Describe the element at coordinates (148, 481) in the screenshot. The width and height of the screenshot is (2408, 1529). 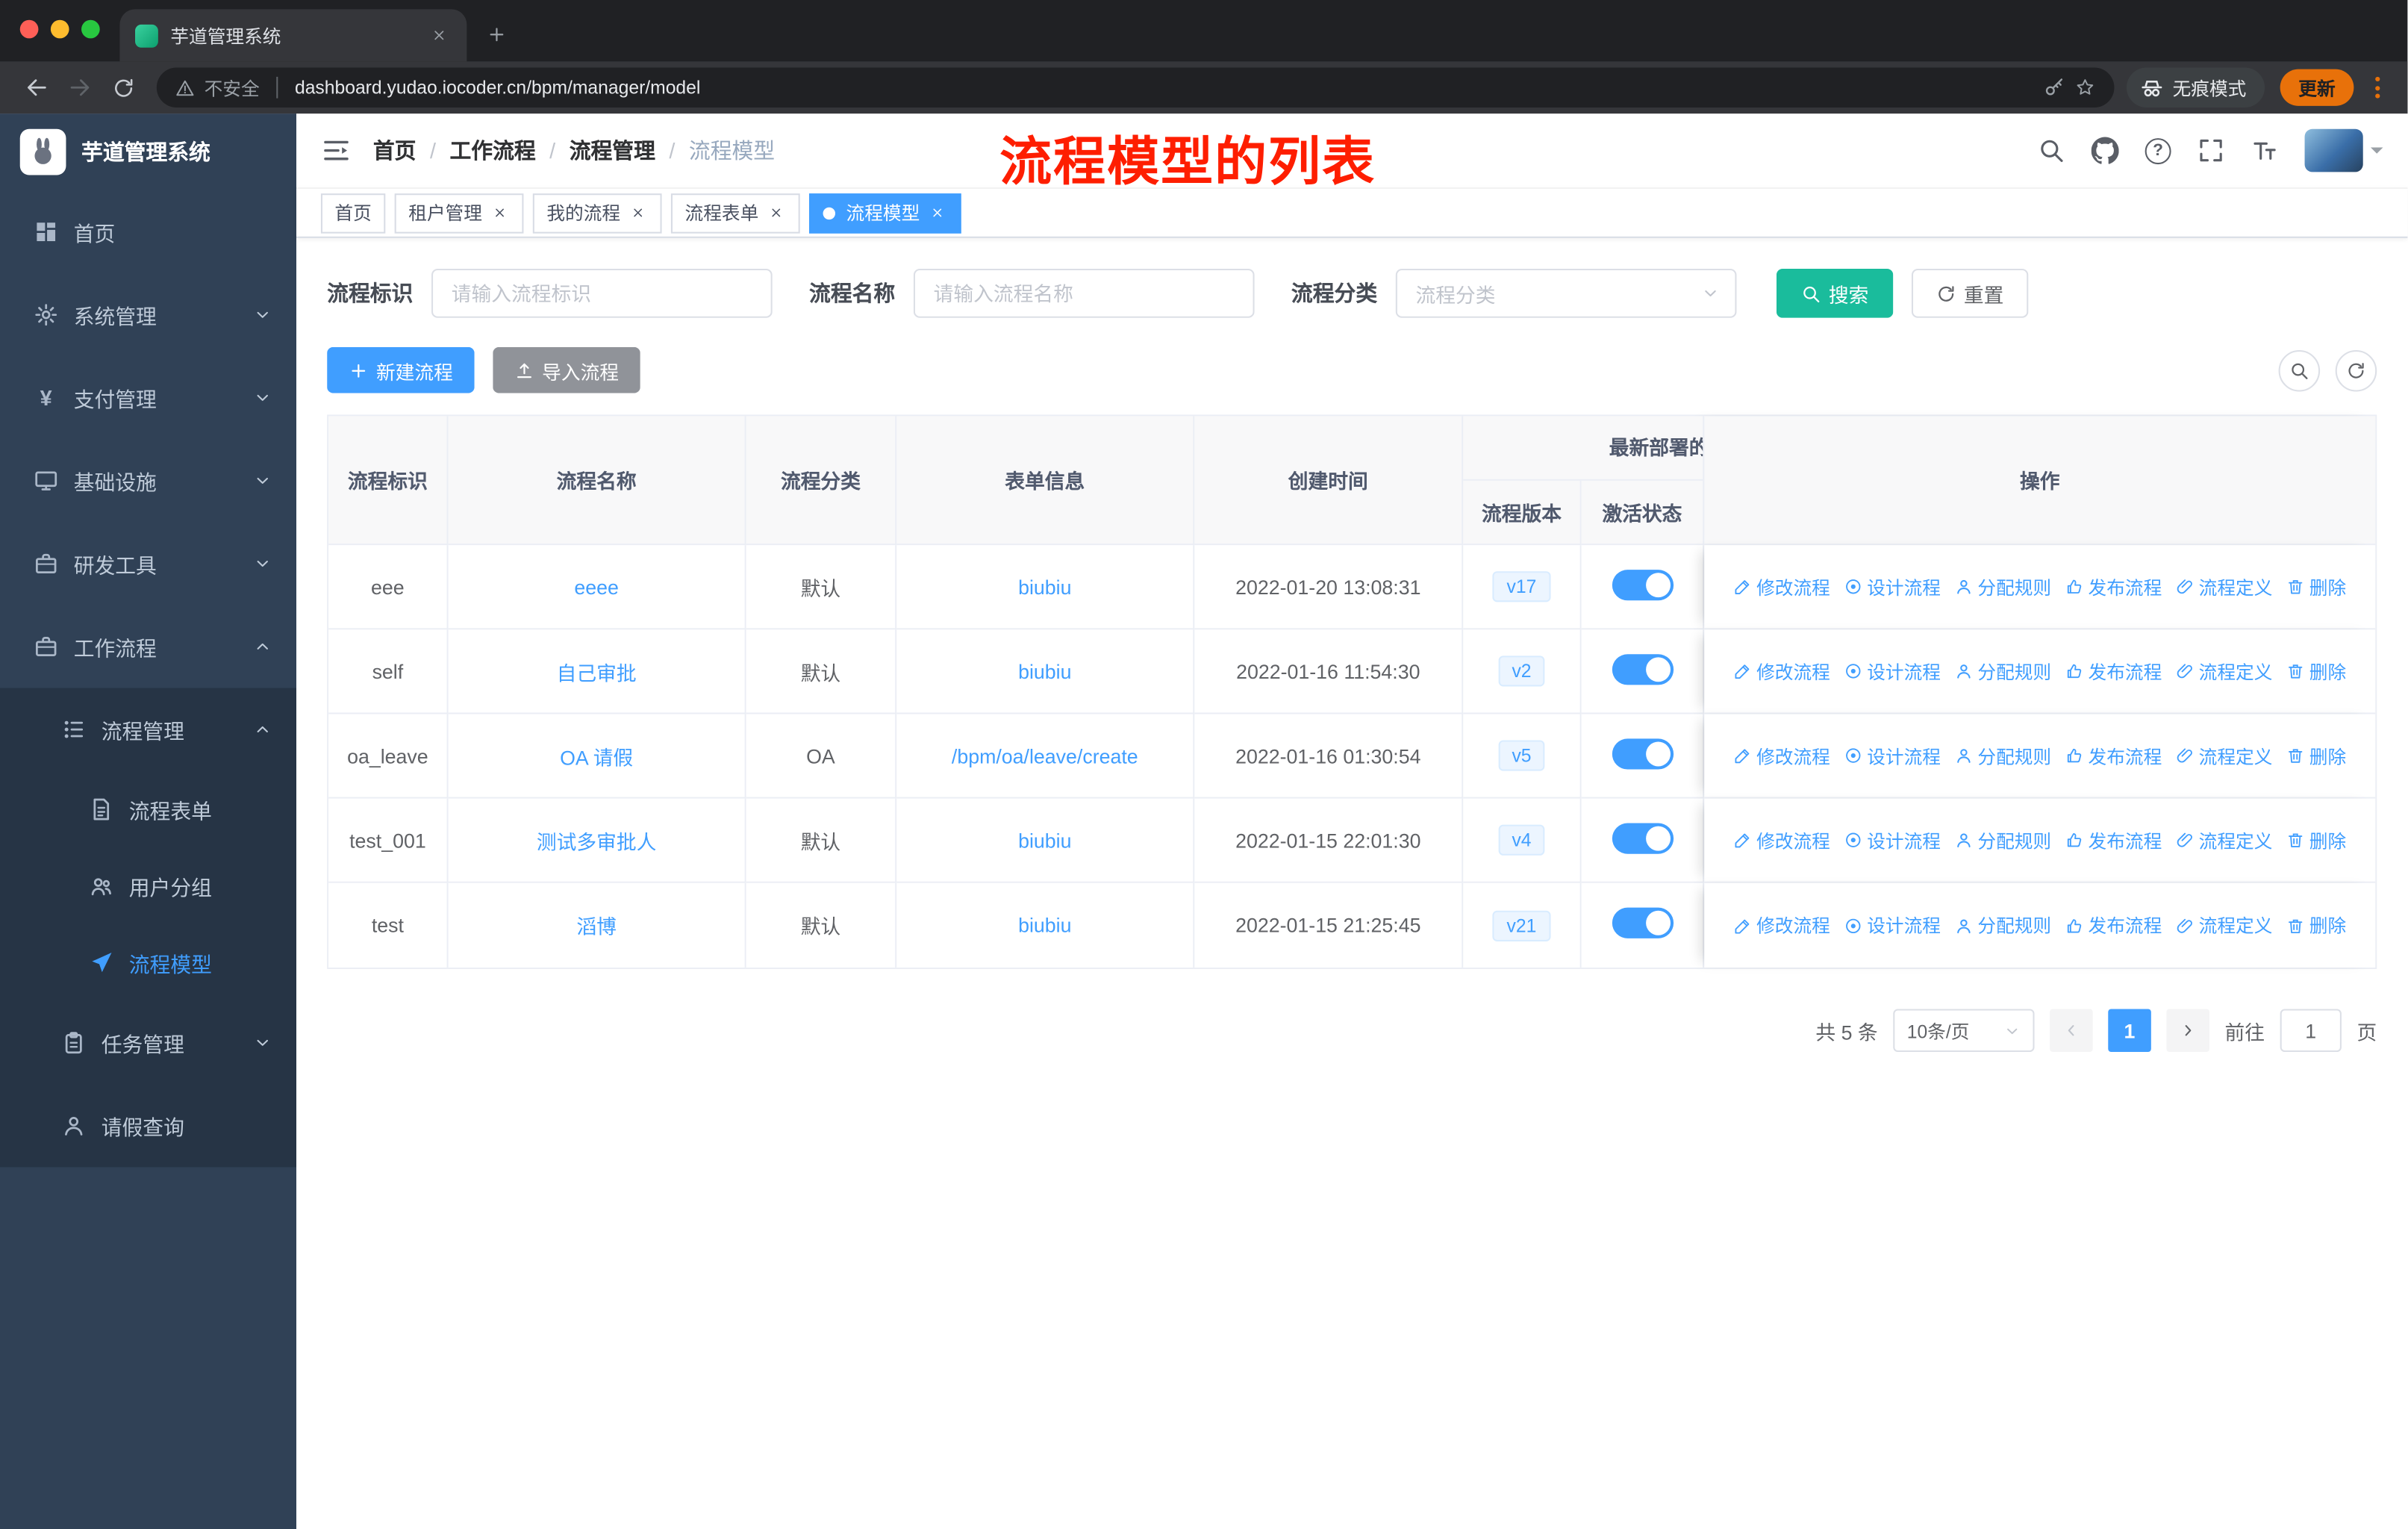
I see `sidebar-item-infrastructure: 基础设施` at that location.